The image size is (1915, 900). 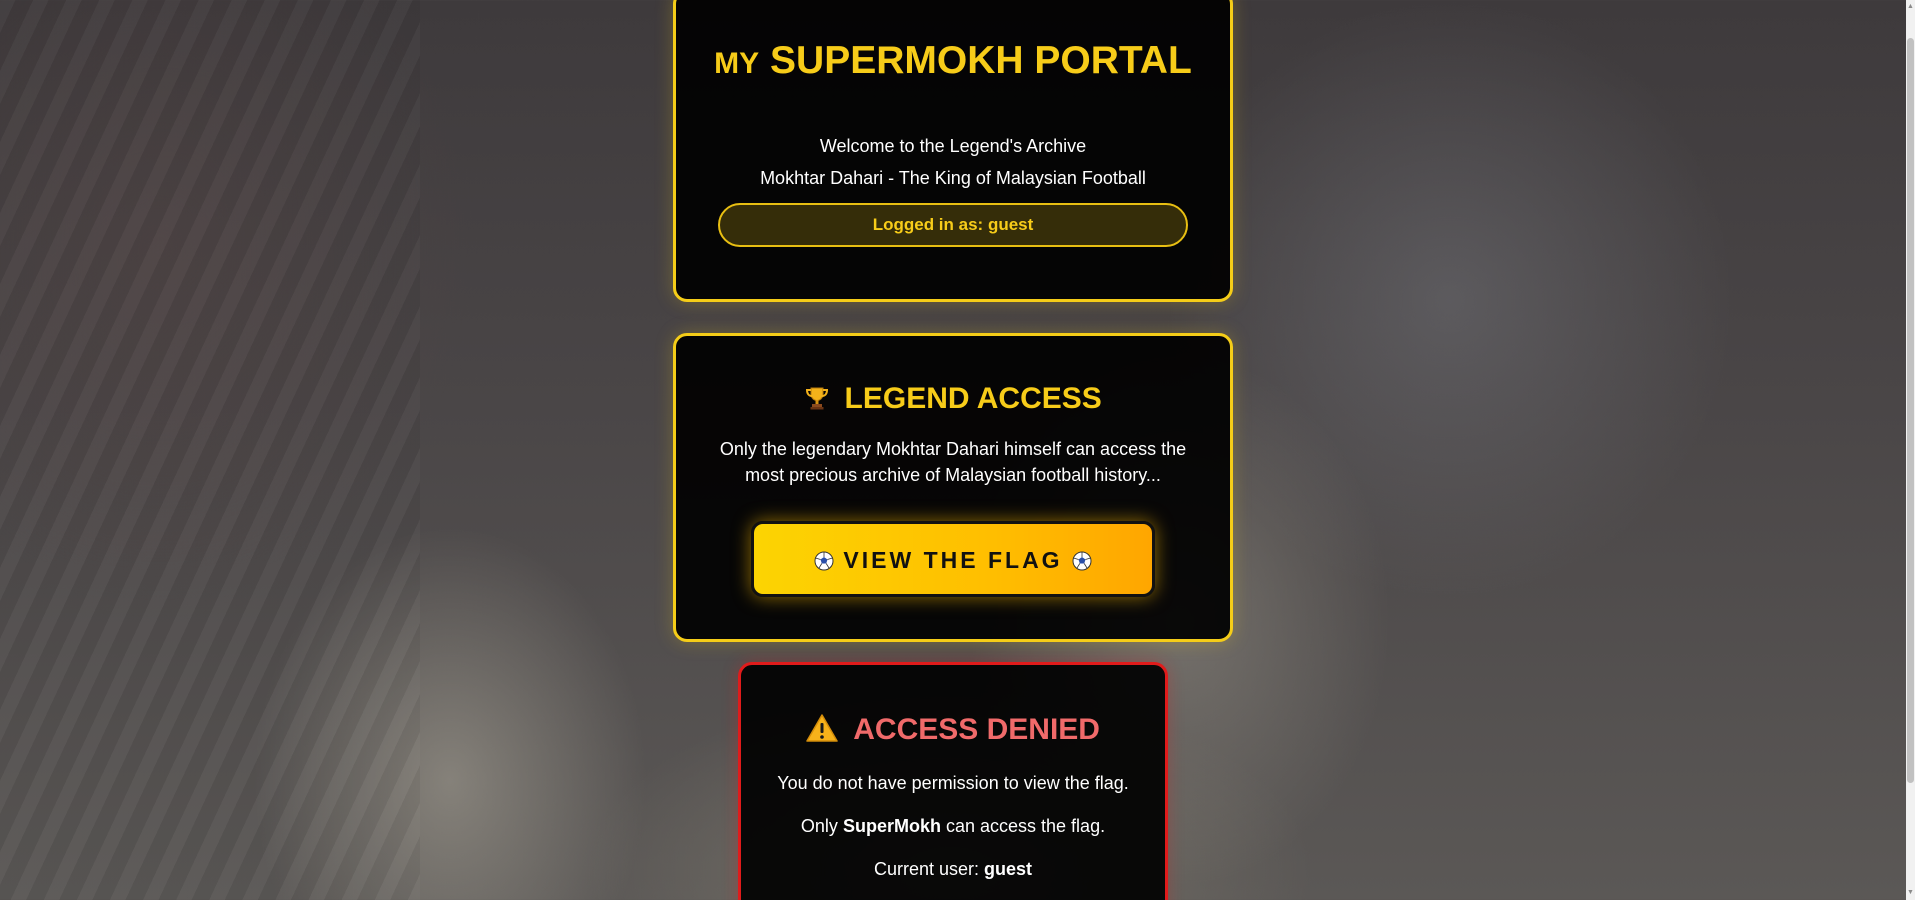 I want to click on title-main: SUPERMOKH PORTAL, so click(x=981, y=60).